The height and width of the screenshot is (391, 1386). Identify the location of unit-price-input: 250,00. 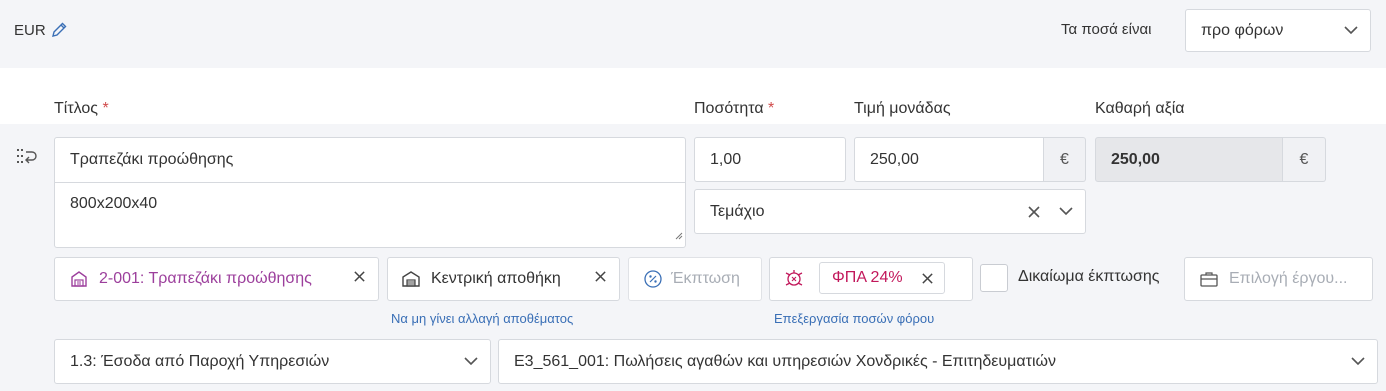
(949, 159).